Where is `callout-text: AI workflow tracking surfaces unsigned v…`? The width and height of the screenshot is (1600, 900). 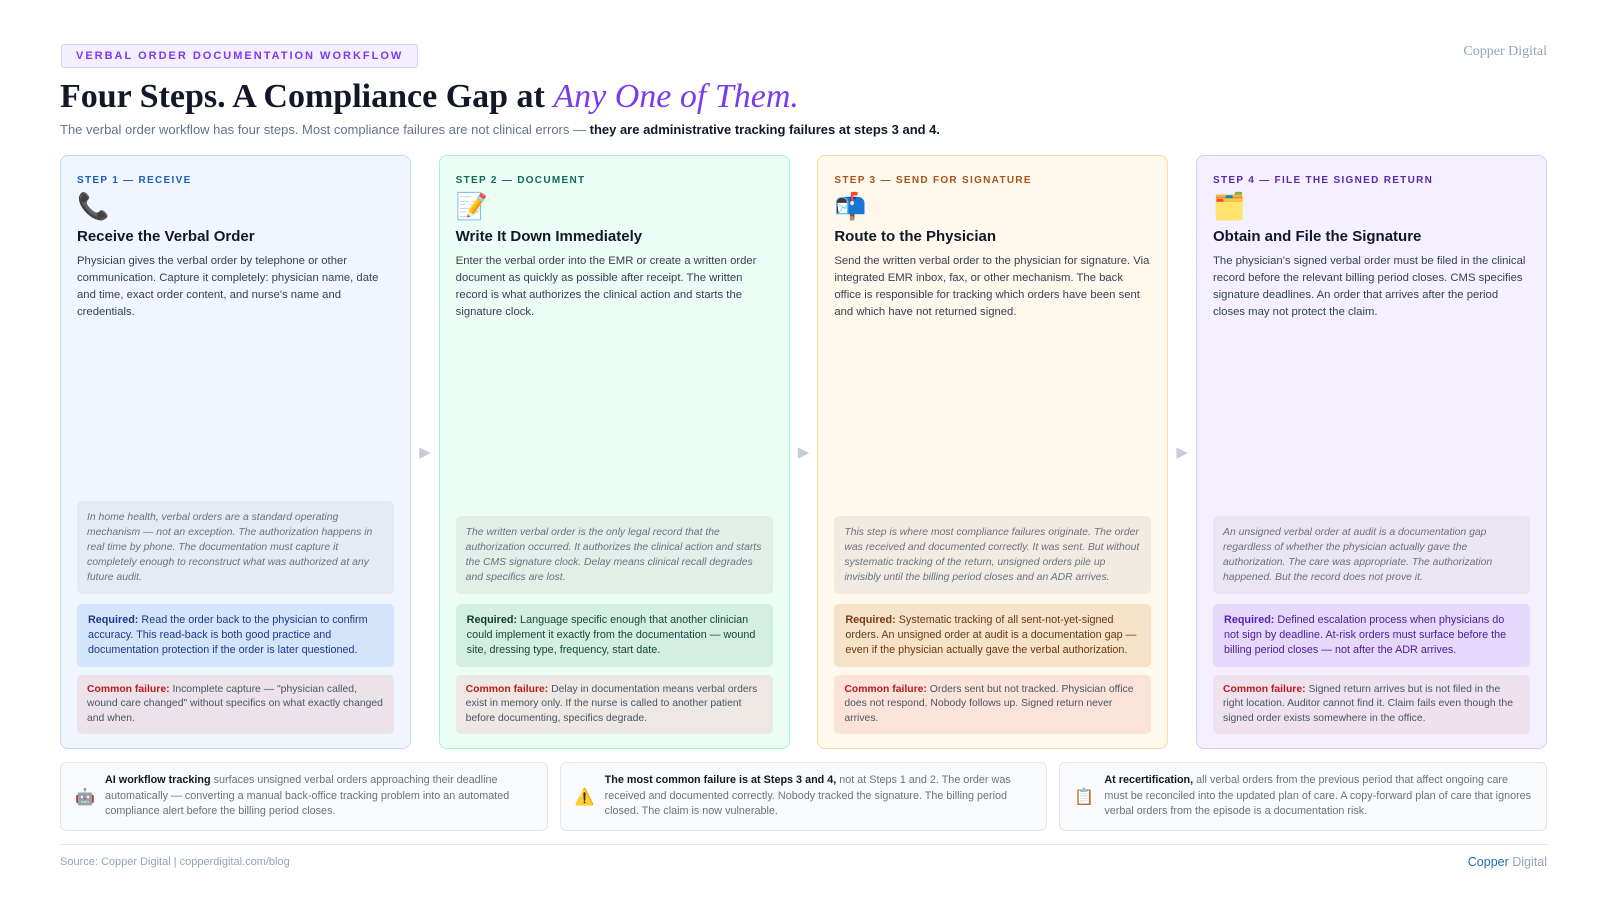 callout-text: AI workflow tracking surfaces unsigned v… is located at coordinates (319, 796).